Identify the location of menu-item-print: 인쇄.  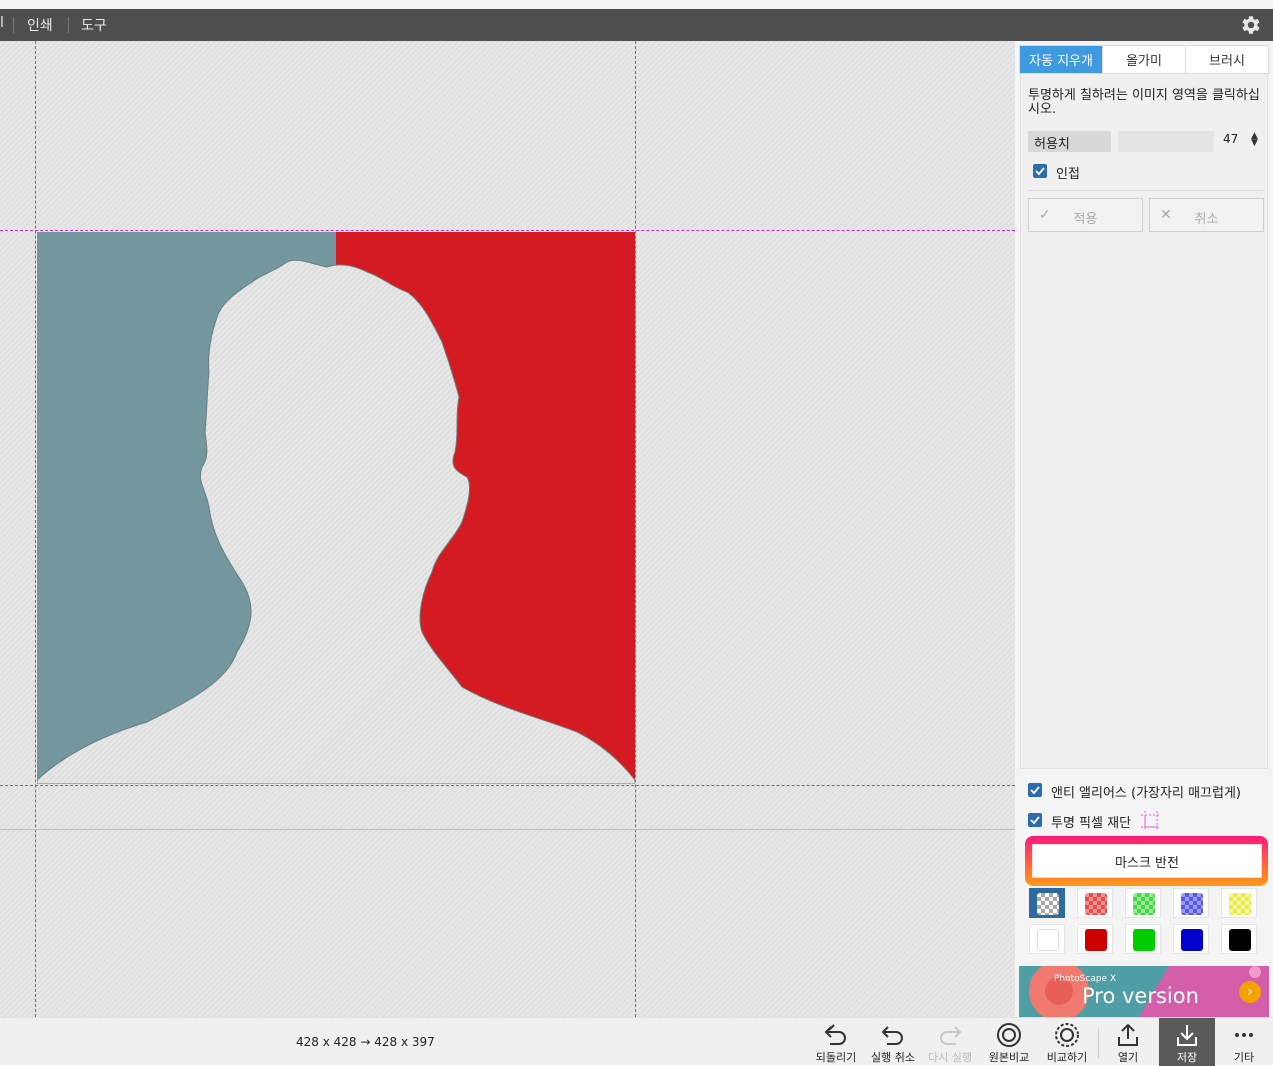
(40, 25).